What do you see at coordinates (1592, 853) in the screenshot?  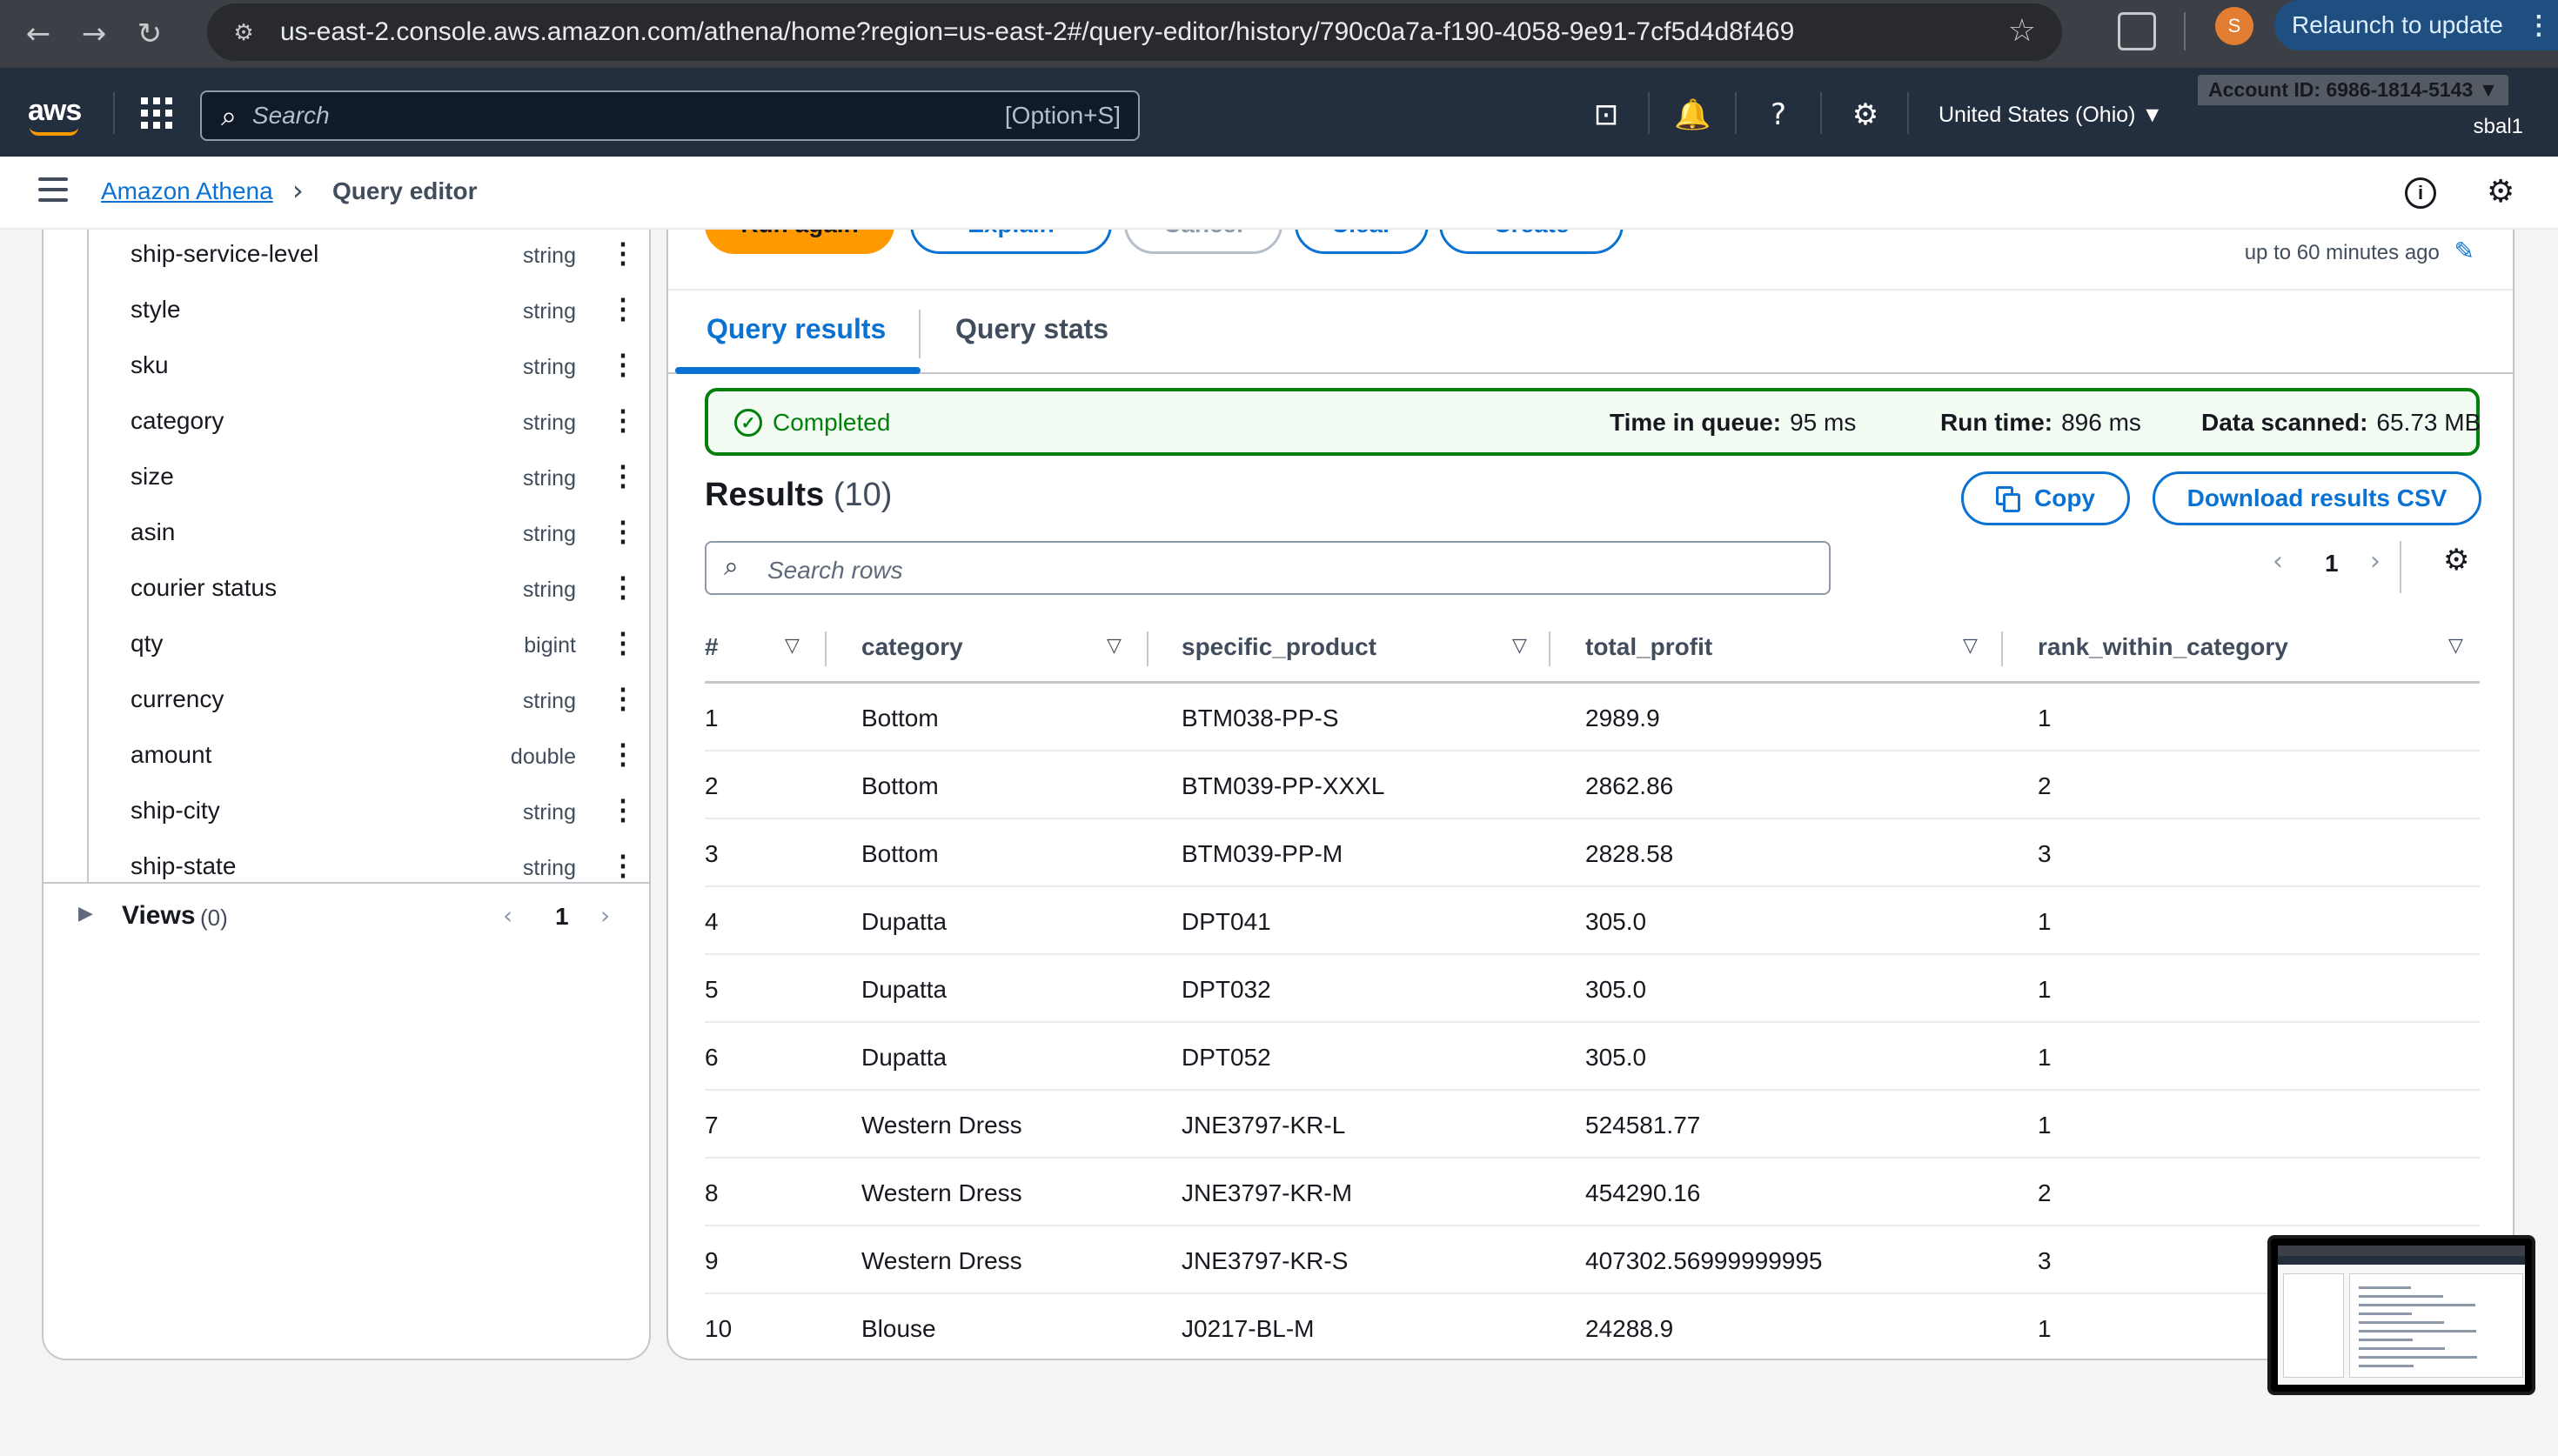 I see `table-row: 3 Bottom BTM039-PP-M 2828.58 3` at bounding box center [1592, 853].